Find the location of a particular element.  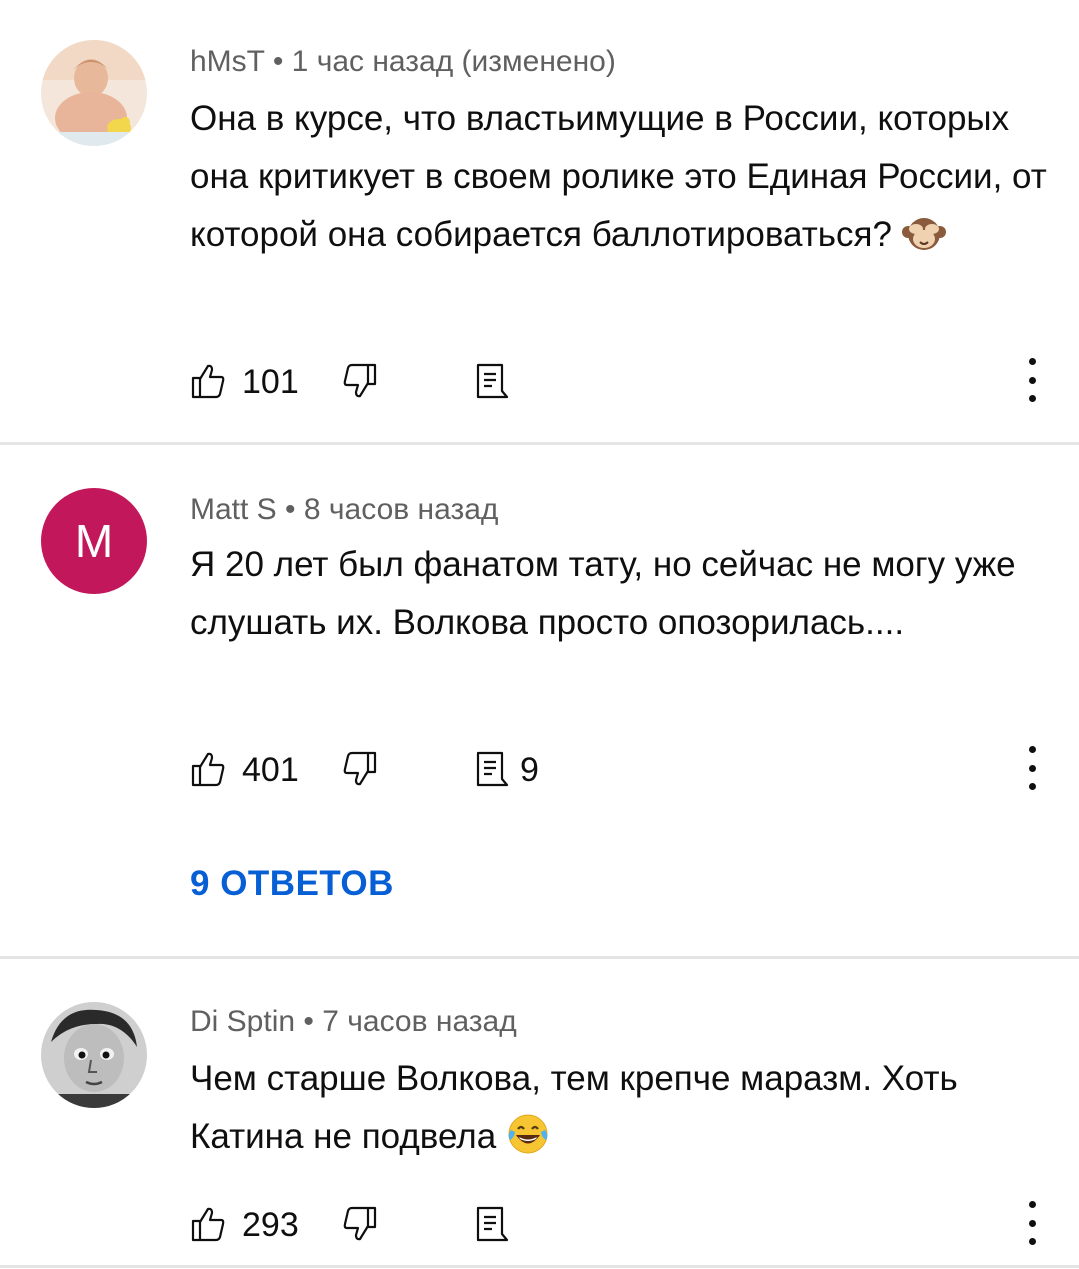

comment-actions: 101 is located at coordinates (620, 382).